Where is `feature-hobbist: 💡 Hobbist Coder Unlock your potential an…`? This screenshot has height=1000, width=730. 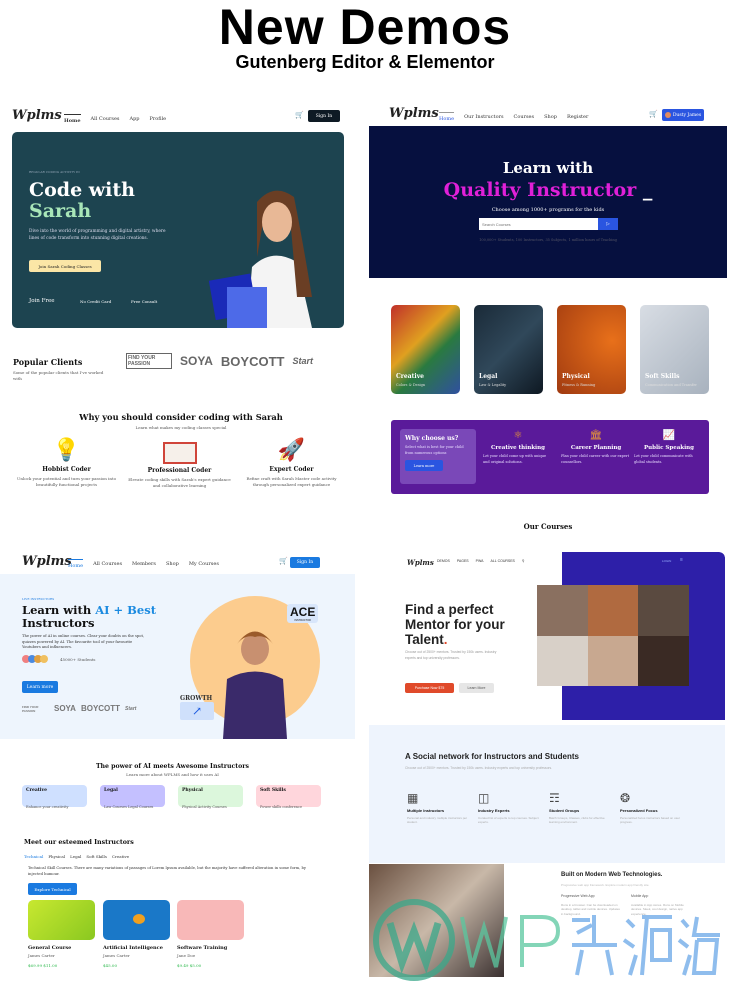 feature-hobbist: 💡 Hobbist Coder Unlock your potential an… is located at coordinates (66, 462).